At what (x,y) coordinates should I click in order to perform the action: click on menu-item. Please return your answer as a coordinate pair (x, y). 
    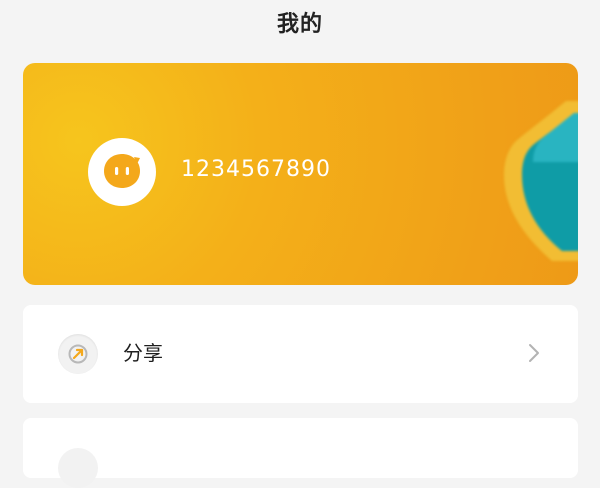
    Looking at the image, I should click on (300, 453).